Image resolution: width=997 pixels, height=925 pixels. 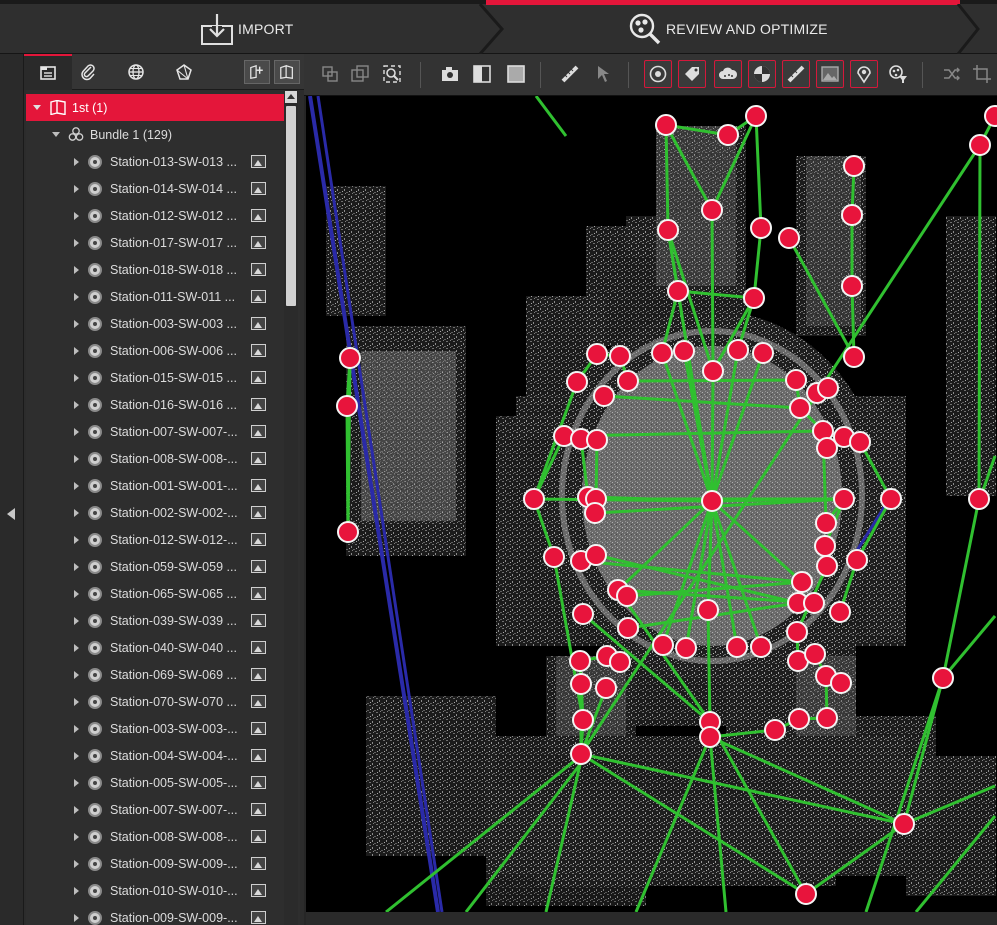 What do you see at coordinates (136, 72) in the screenshot?
I see `tab-globe` at bounding box center [136, 72].